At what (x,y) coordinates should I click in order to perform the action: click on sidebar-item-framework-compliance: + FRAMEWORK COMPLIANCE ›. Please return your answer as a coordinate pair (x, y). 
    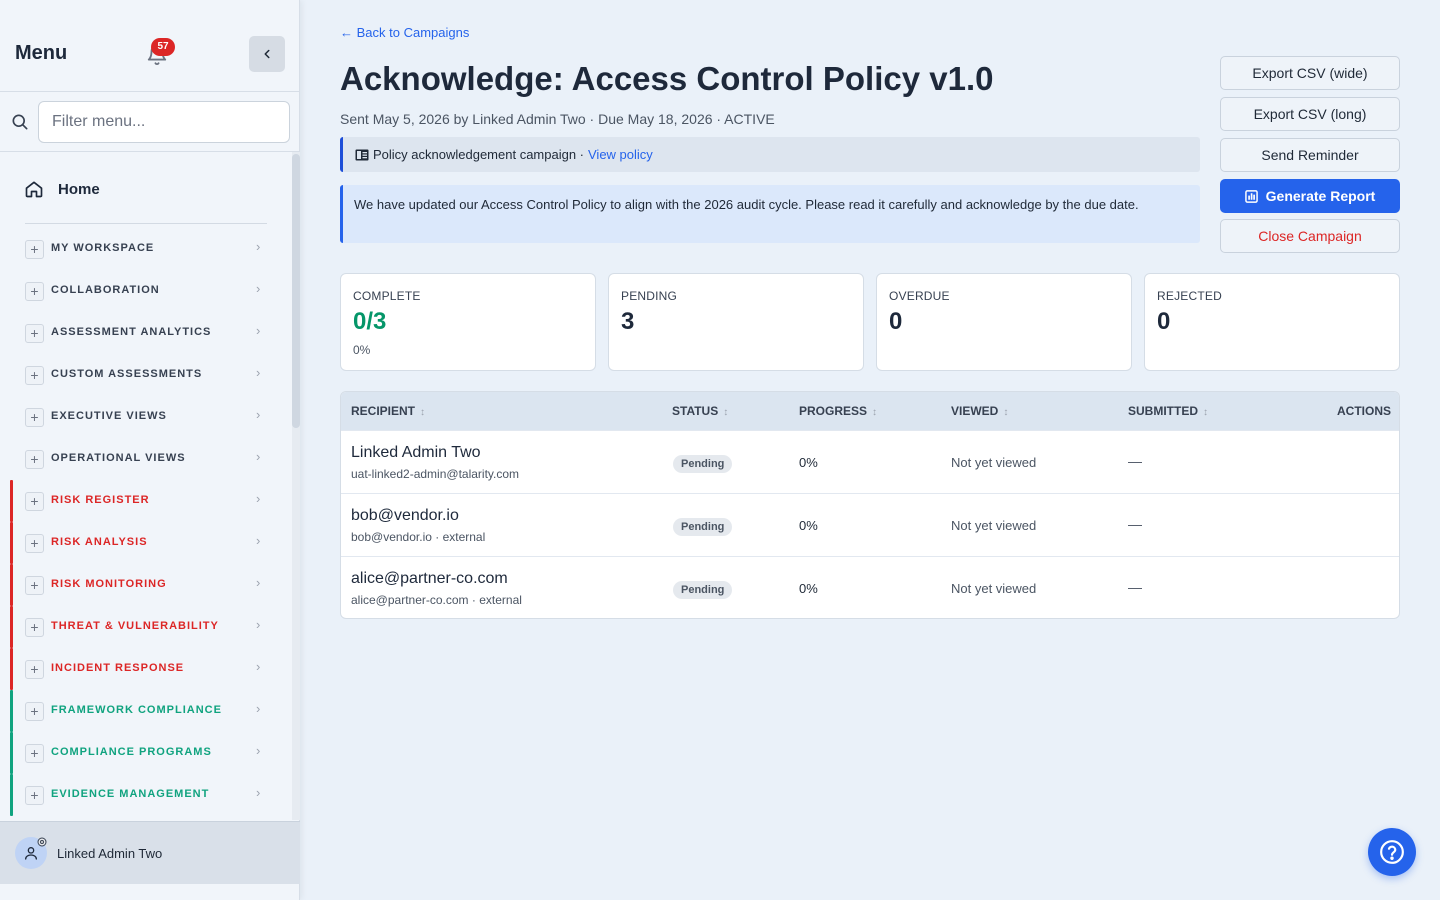
    Looking at the image, I should click on (145, 711).